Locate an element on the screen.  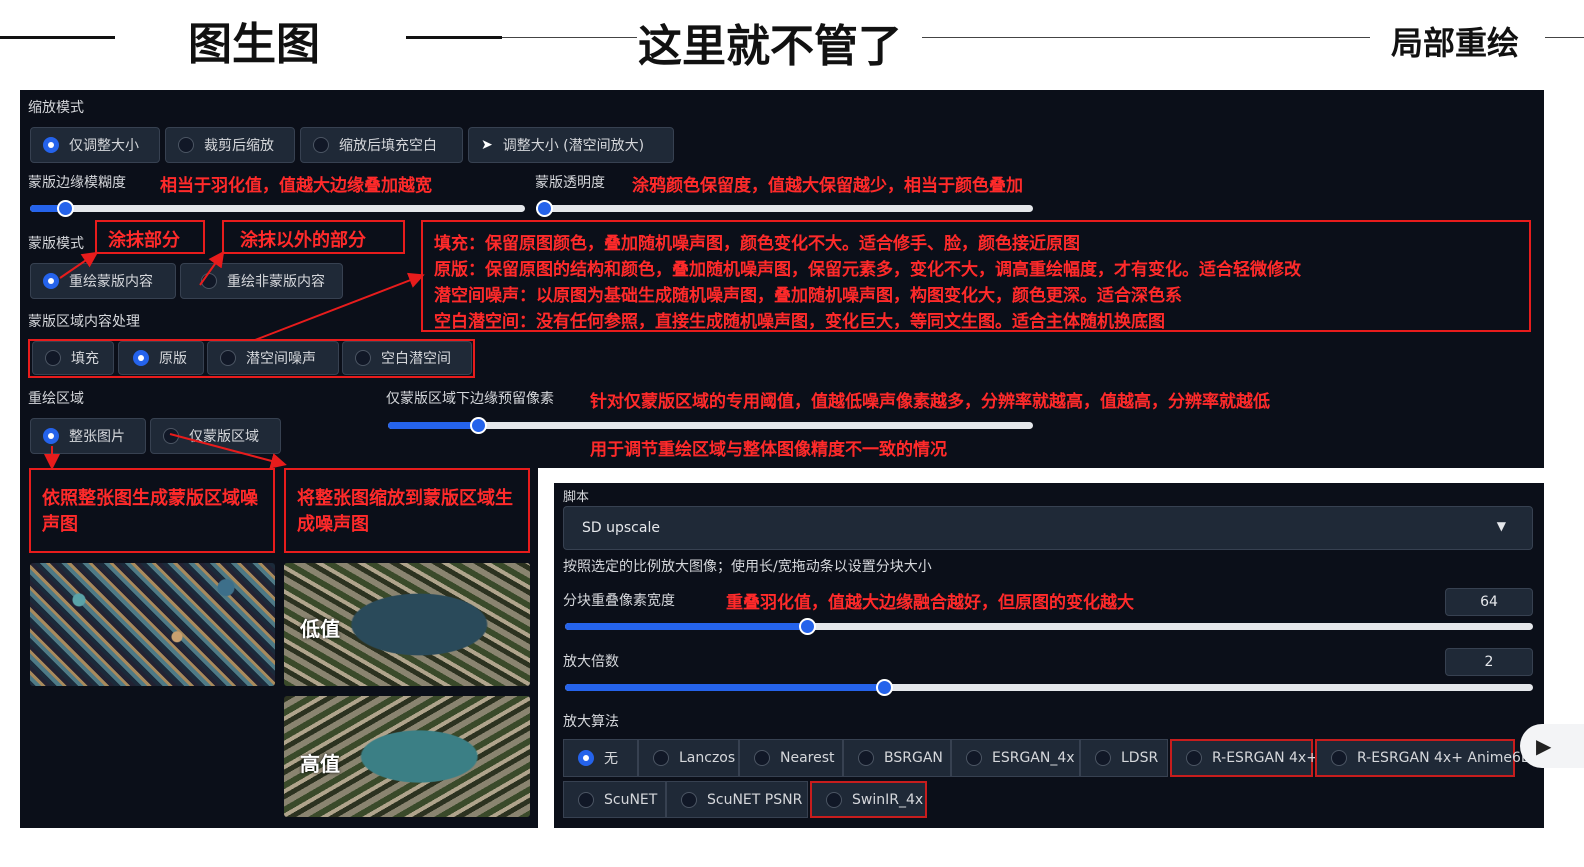
example-image-whole-noise is located at coordinates (152, 624).